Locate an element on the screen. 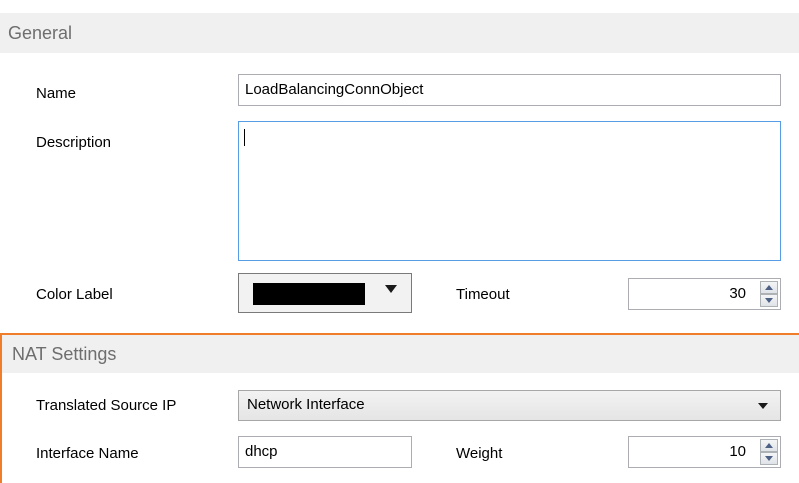 The height and width of the screenshot is (483, 799). weight-value: 10 is located at coordinates (737, 451).